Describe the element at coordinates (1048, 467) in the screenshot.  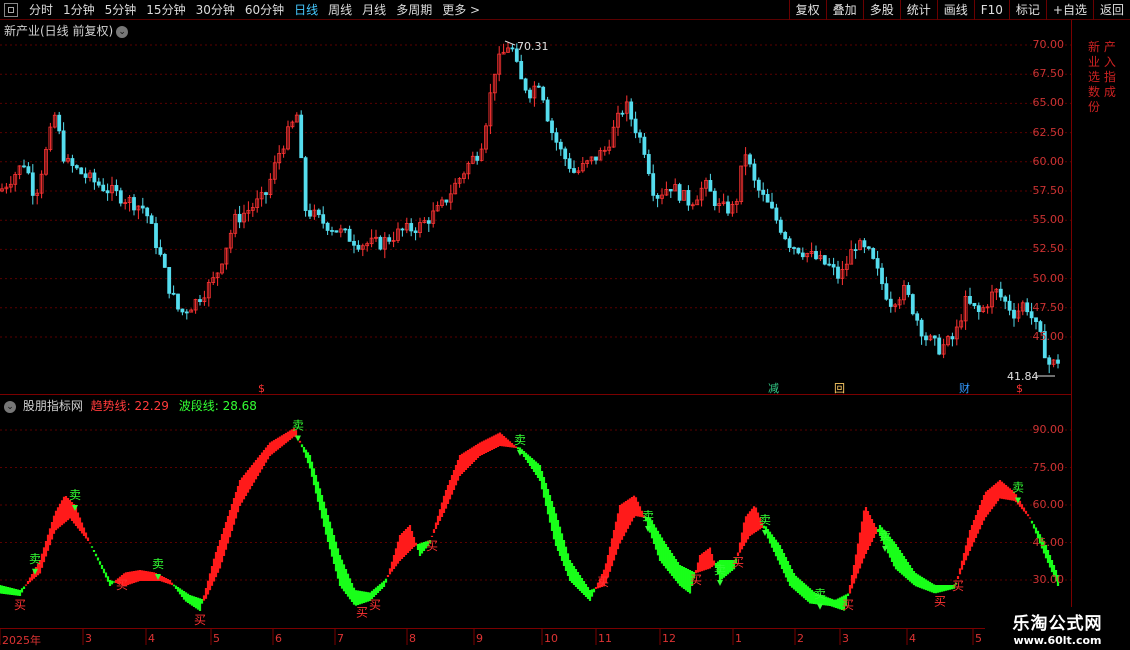
I see `indicator-tick: 75.00` at that location.